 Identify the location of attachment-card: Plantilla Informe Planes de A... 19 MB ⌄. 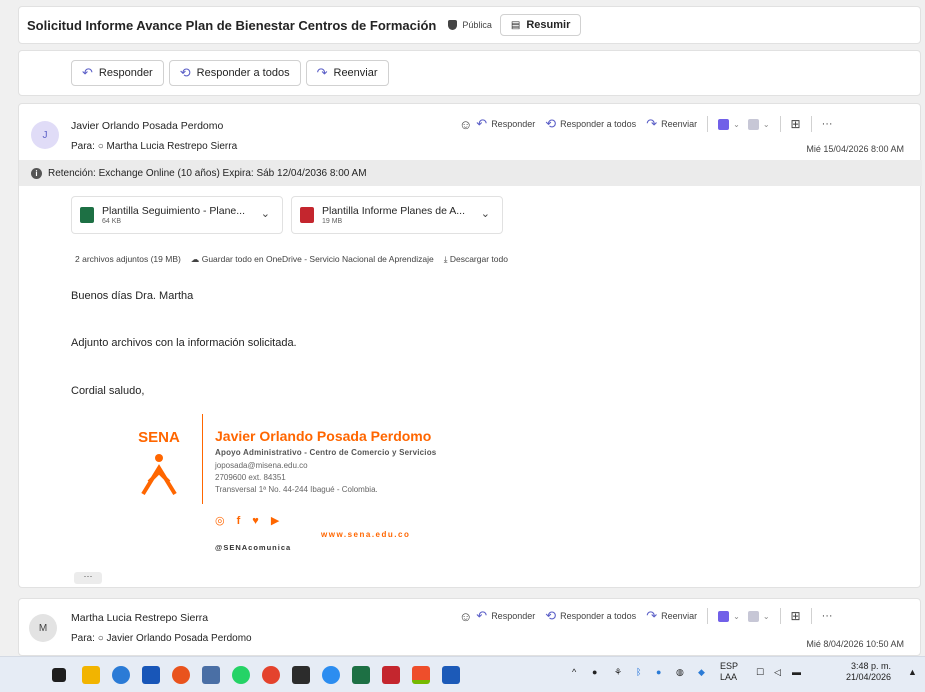
(397, 215).